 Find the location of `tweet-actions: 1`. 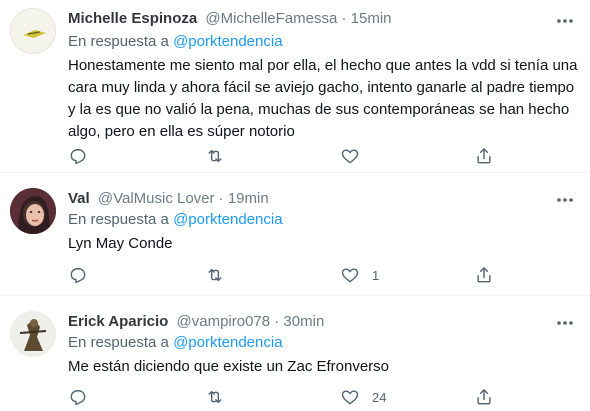

tweet-actions: 1 is located at coordinates (288, 275).